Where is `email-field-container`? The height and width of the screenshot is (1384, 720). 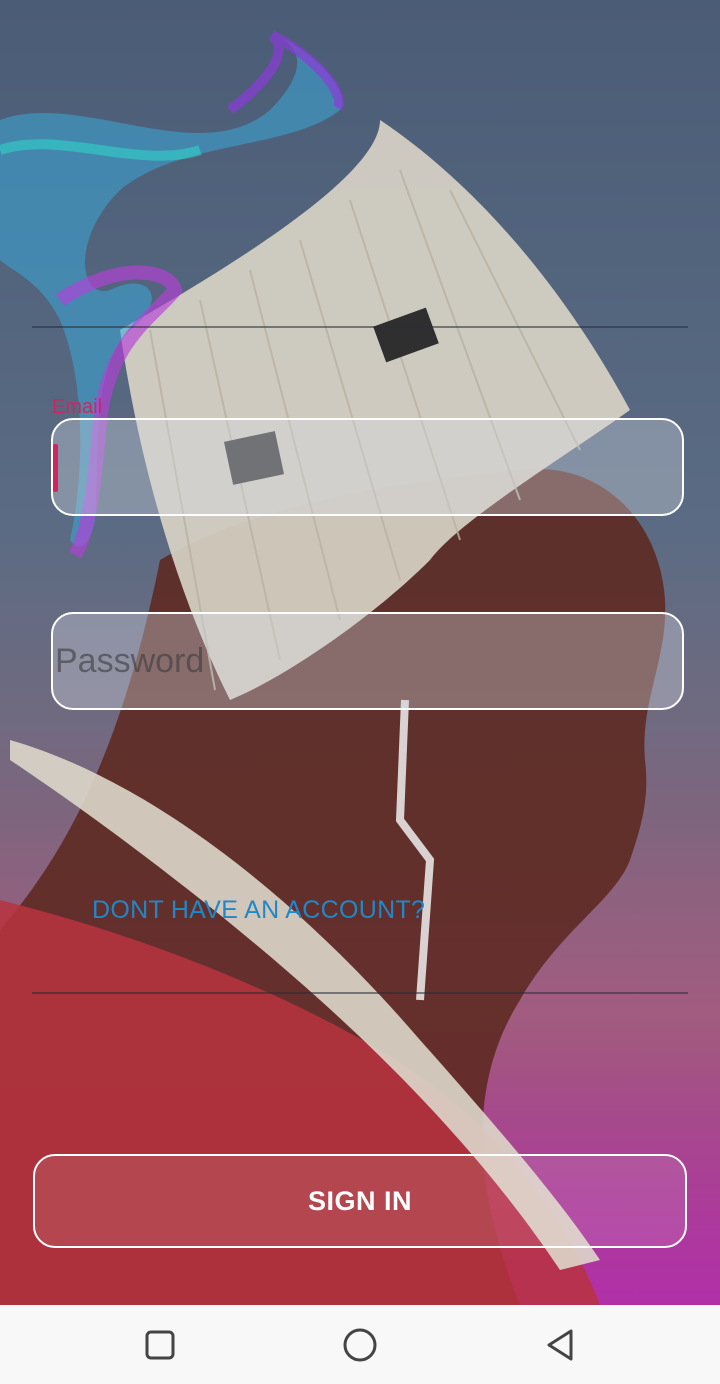
email-field-container is located at coordinates (367, 467).